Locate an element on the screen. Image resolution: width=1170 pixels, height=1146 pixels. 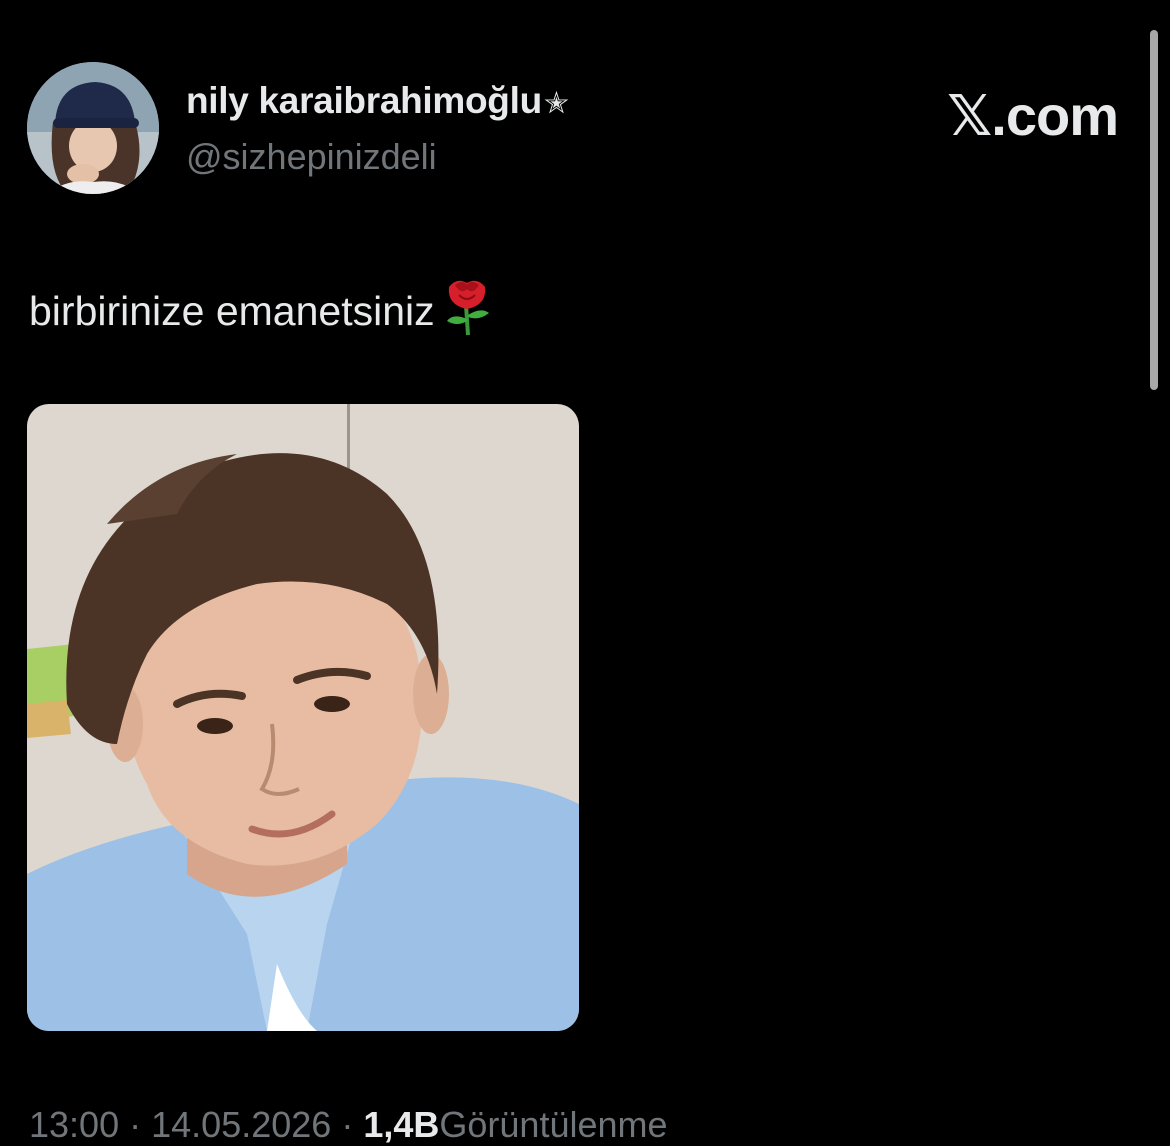
tweet-text: birbirinize emanetsiniz is located at coordinates (261, 311).